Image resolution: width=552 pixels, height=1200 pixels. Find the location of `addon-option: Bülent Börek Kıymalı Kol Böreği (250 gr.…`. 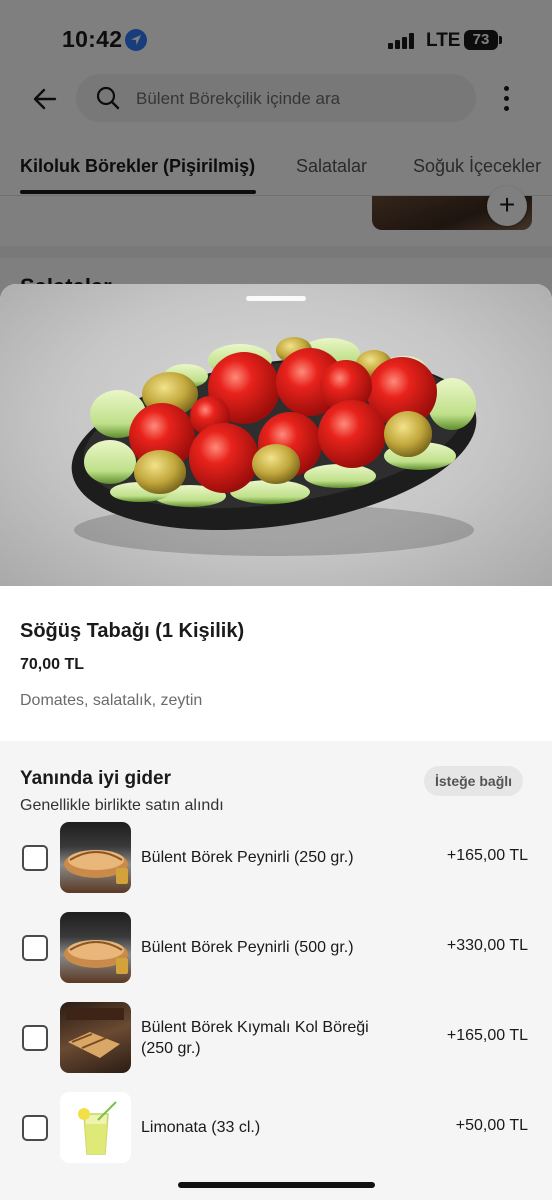

addon-option: Bülent Börek Kıymalı Kol Böreği (250 gr.… is located at coordinates (276, 1038).